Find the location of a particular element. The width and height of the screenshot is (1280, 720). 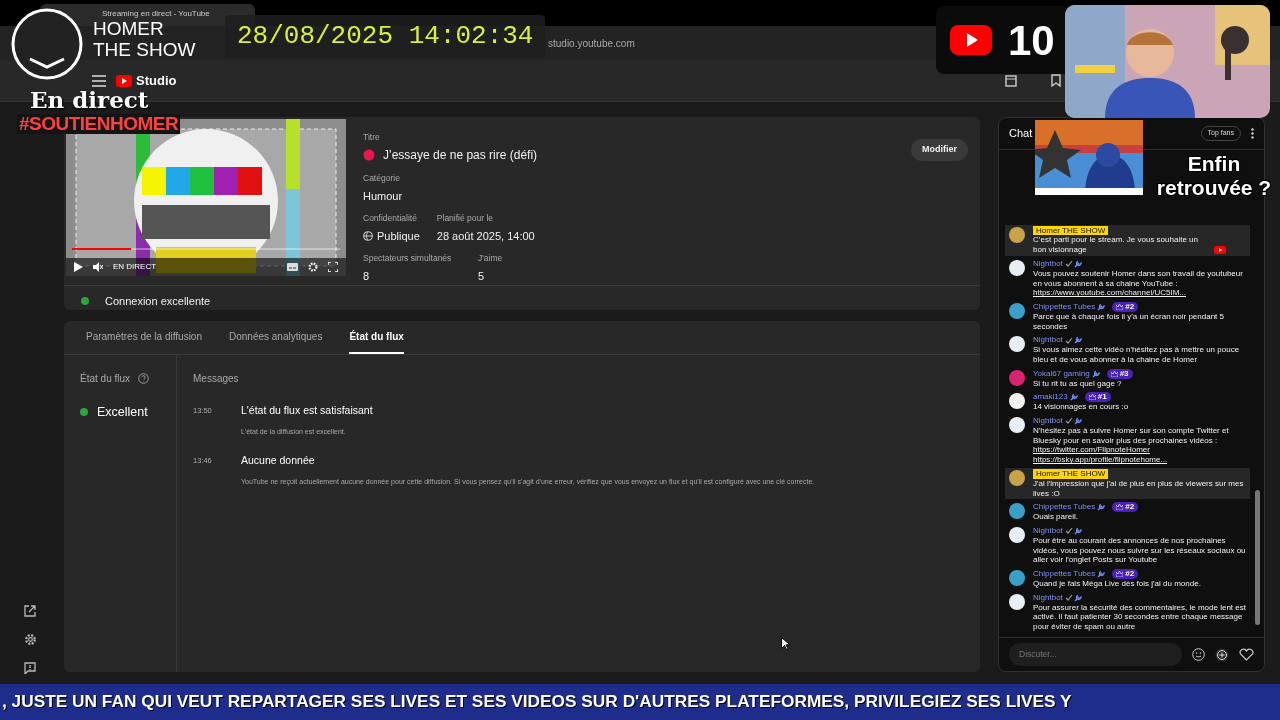

field-value: Humour is located at coordinates (383, 196).